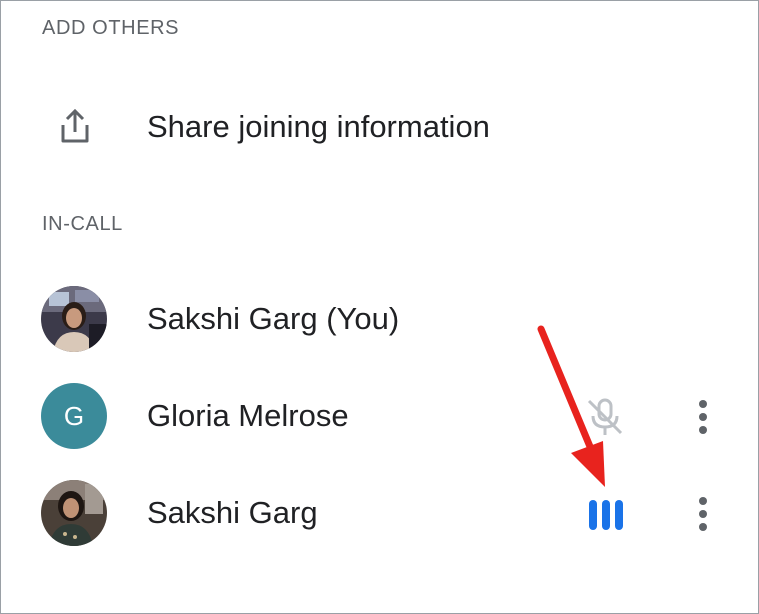  What do you see at coordinates (379, 416) in the screenshot?
I see `participant-row: G Gloria Melrose` at bounding box center [379, 416].